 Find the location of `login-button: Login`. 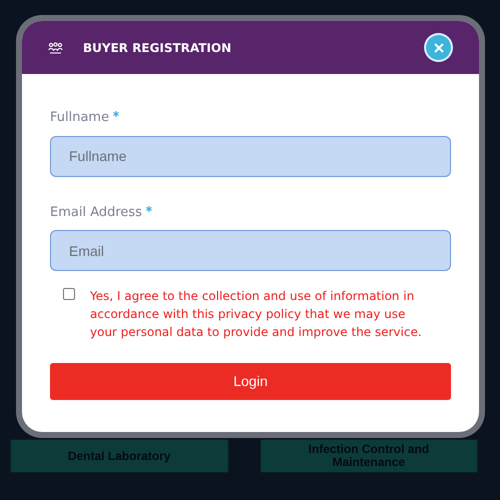

login-button: Login is located at coordinates (250, 381).